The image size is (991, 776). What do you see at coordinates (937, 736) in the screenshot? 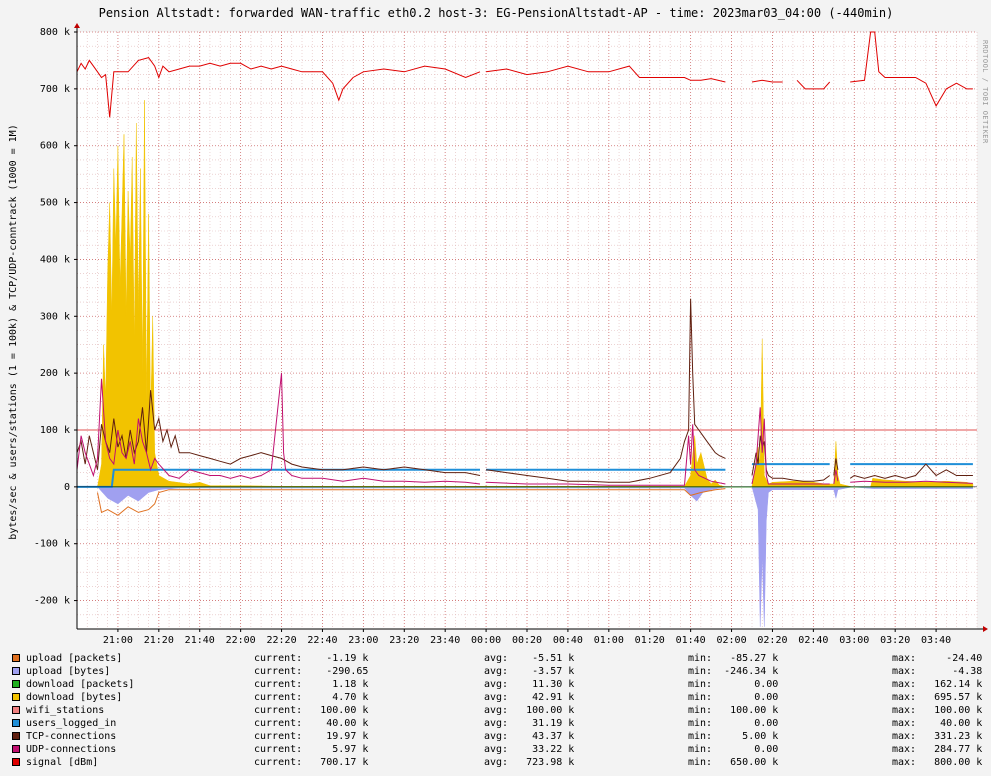
I see `legend-max: max: 331.23 k` at bounding box center [937, 736].